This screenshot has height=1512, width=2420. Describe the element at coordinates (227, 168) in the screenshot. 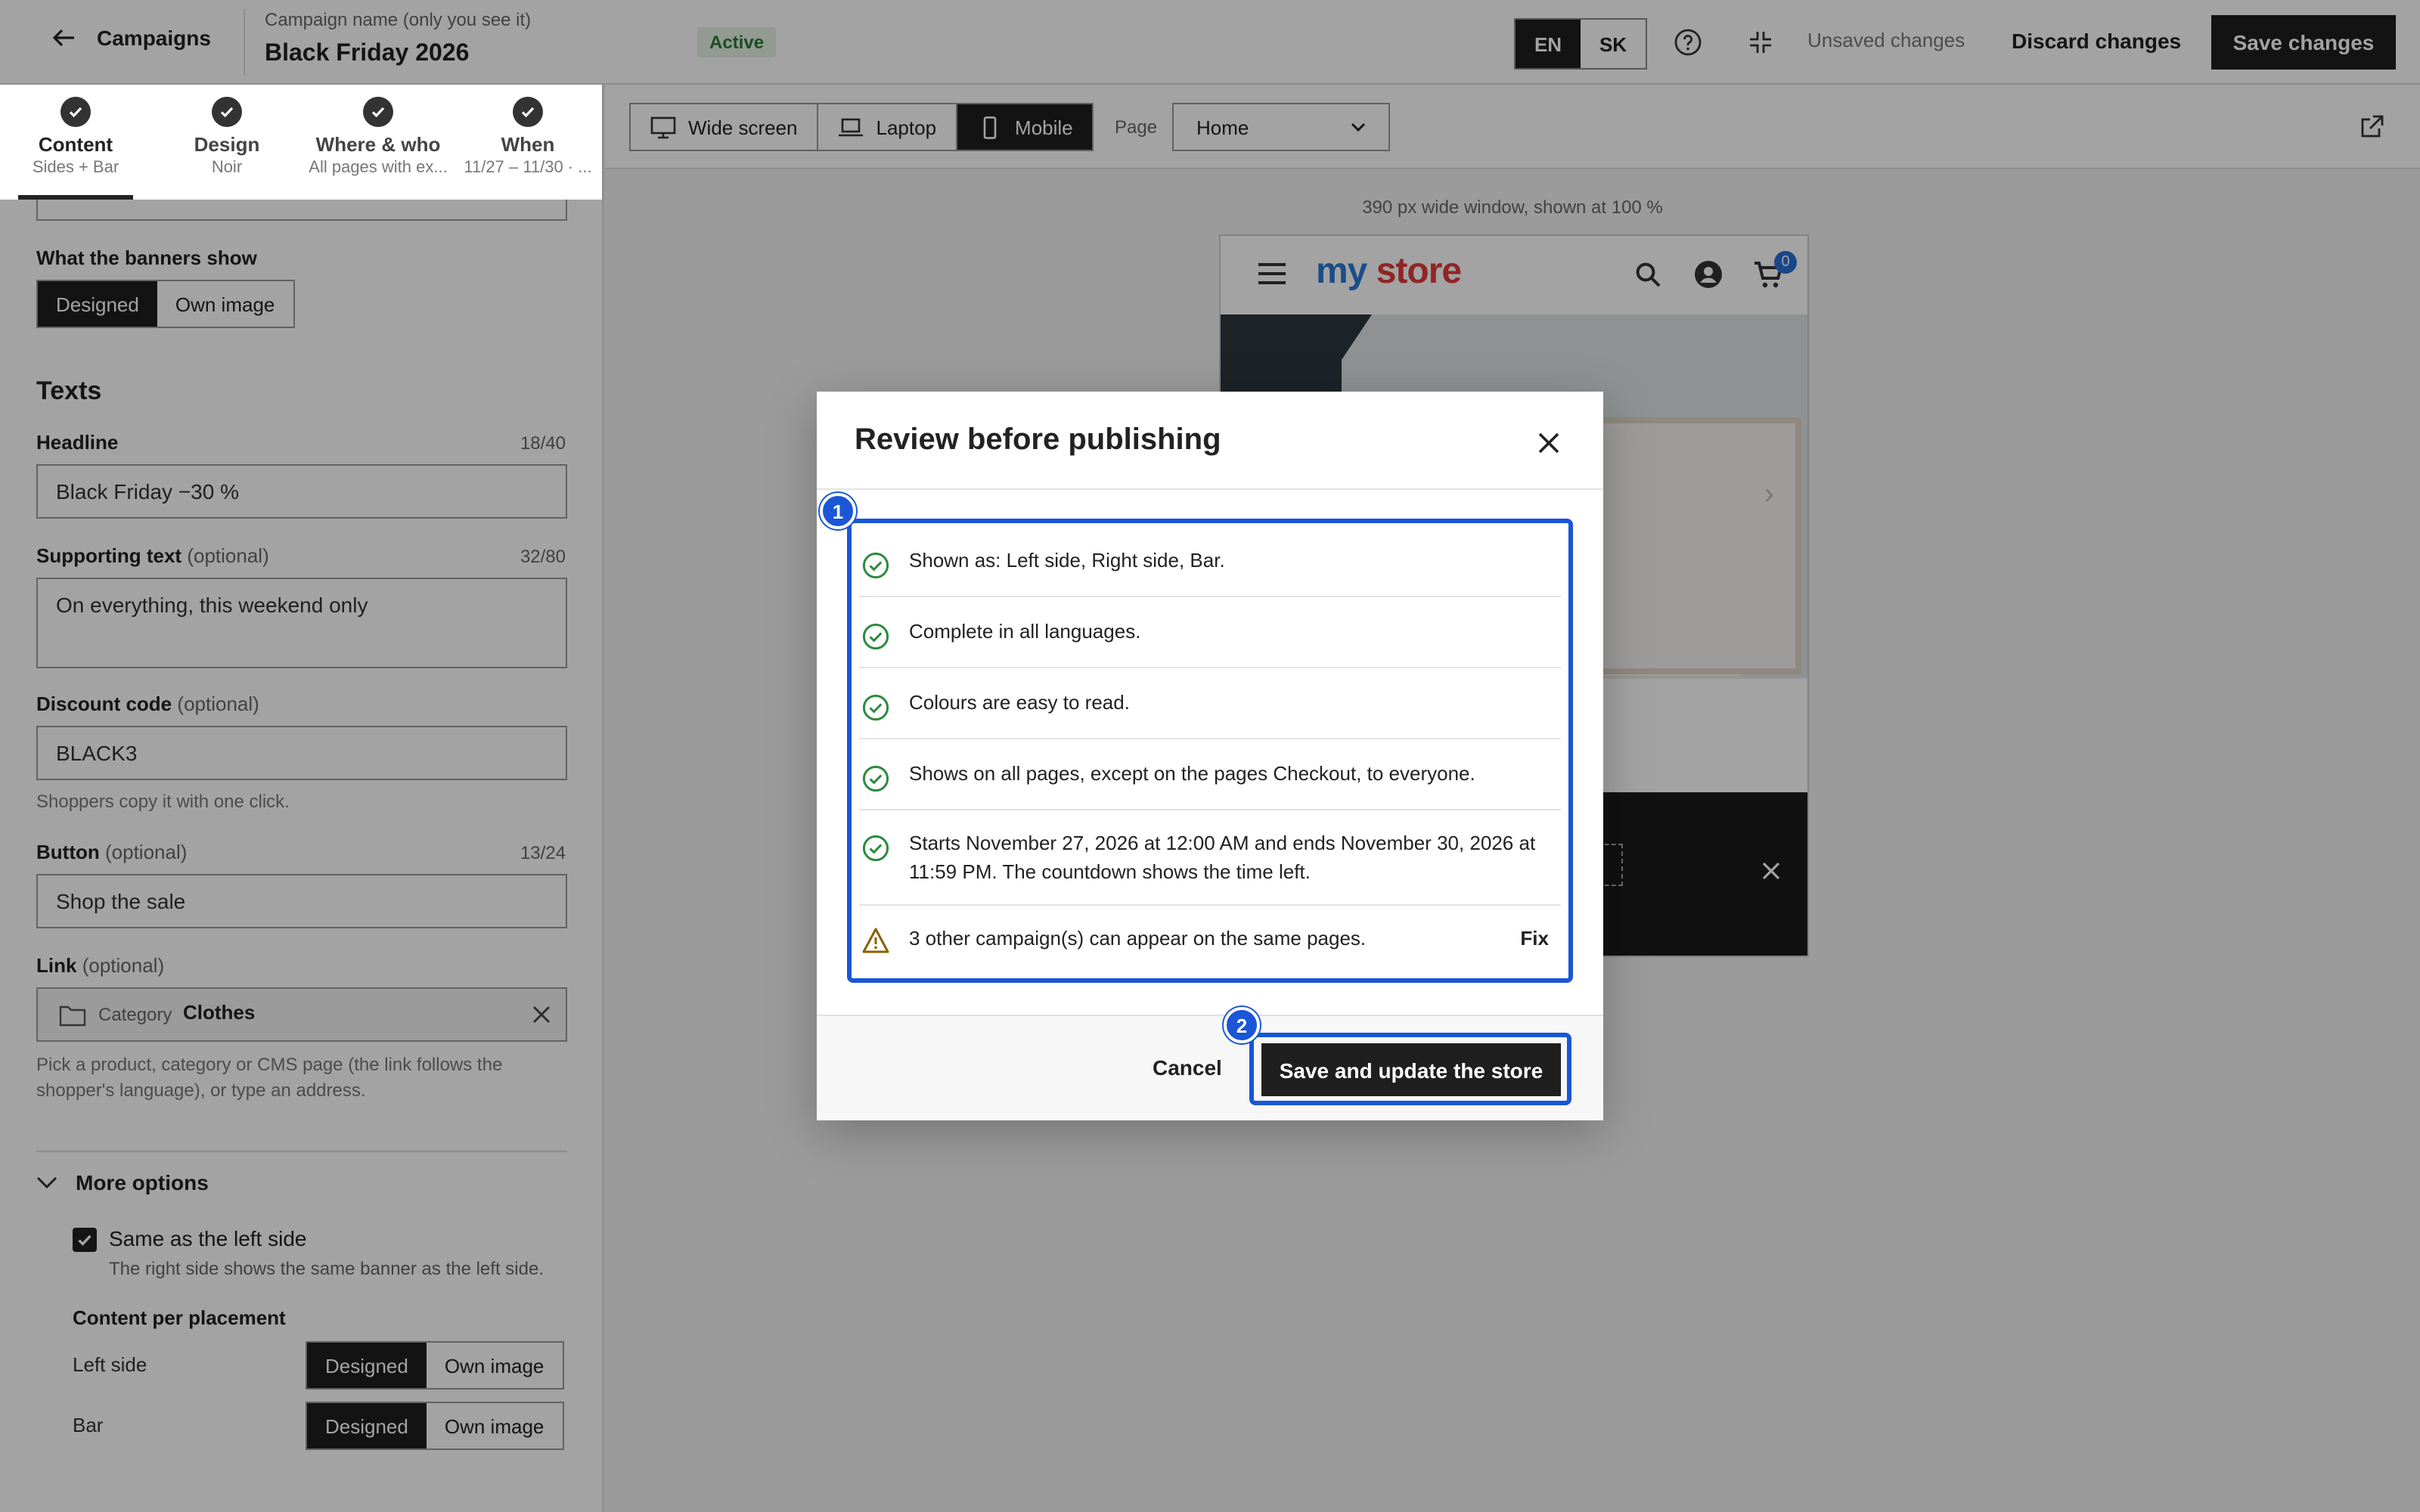

I see `step-subtitle: Noir` at that location.